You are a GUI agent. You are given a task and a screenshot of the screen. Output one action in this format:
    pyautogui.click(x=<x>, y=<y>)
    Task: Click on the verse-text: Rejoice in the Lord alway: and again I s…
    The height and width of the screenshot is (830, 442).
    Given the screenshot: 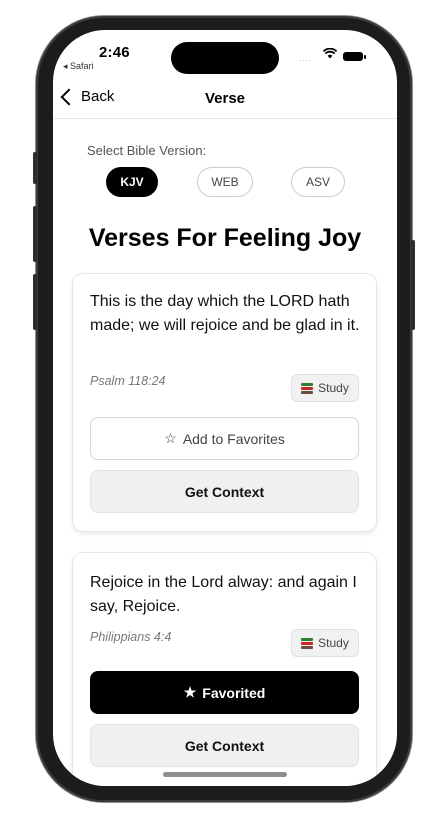 What is the action you would take?
    pyautogui.click(x=223, y=594)
    